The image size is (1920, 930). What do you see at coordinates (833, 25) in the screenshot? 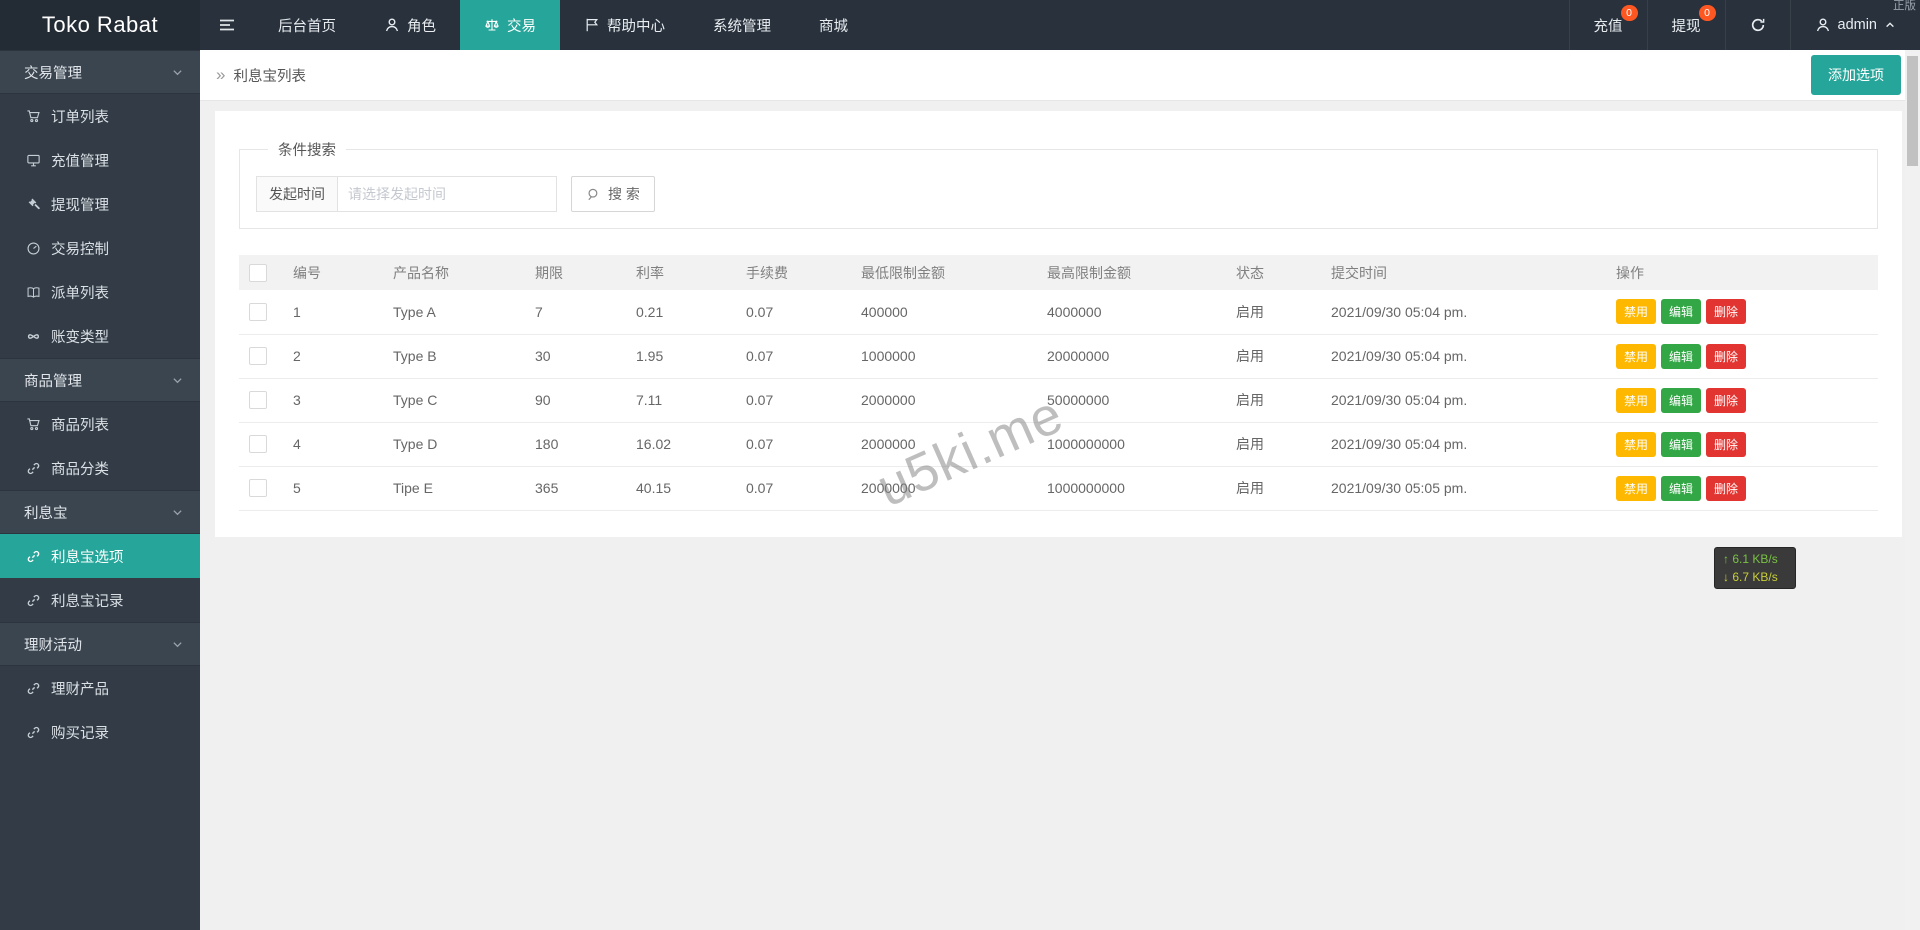
I see `nav-item-6: 商城` at bounding box center [833, 25].